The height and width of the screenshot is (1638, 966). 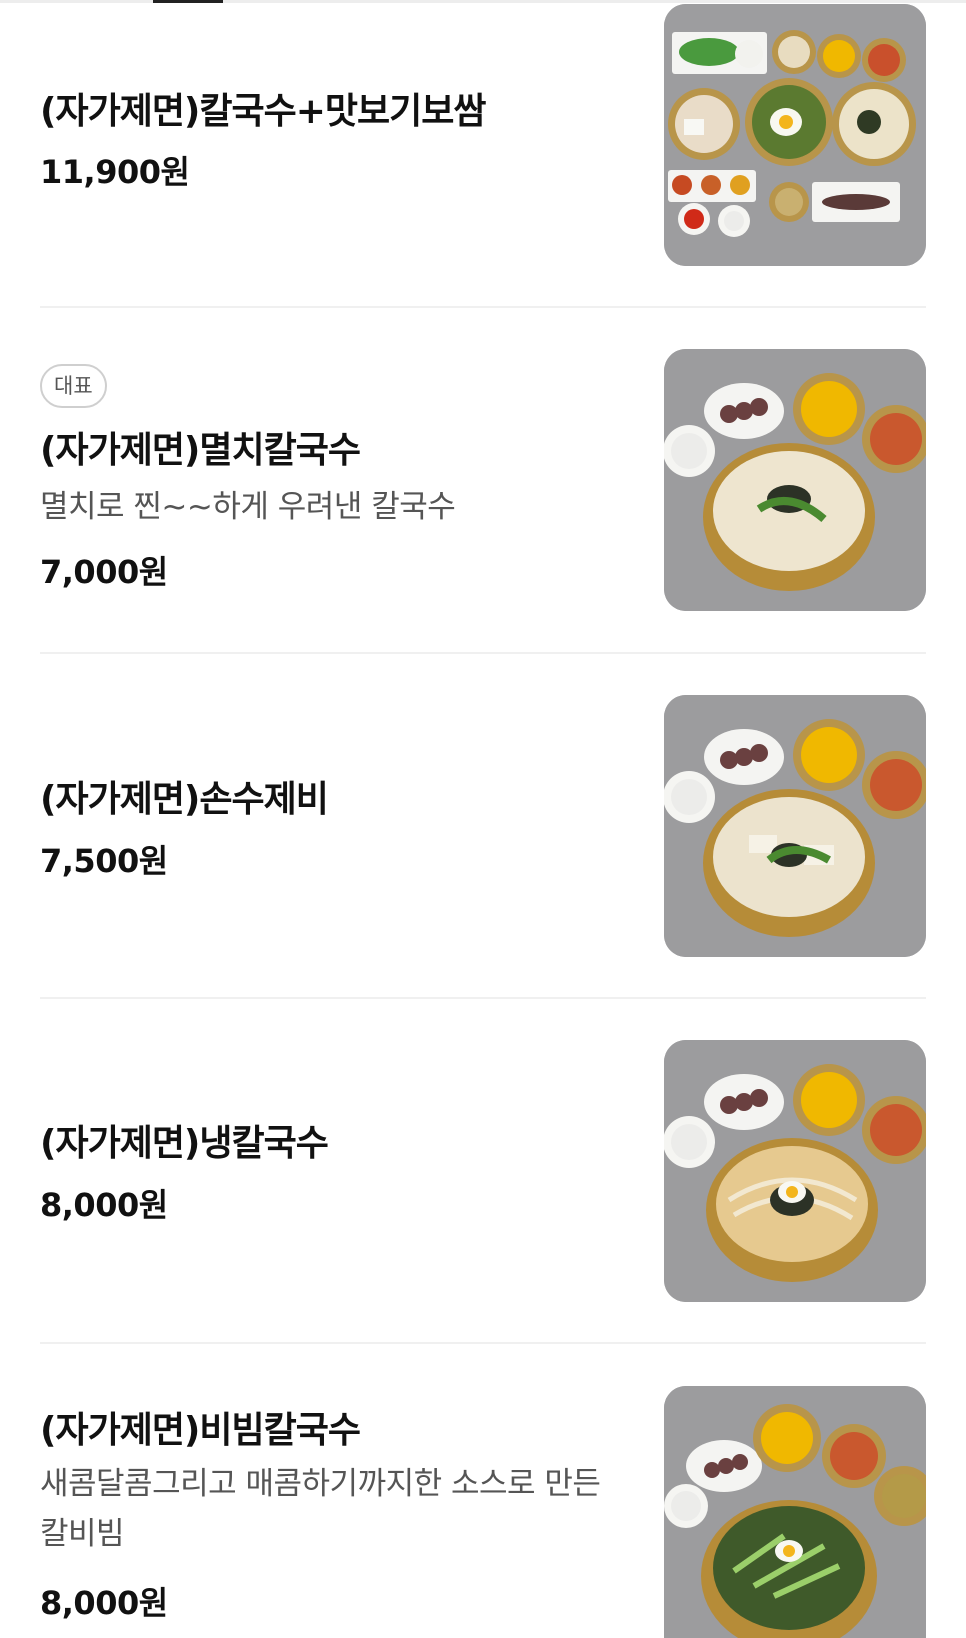 What do you see at coordinates (330, 826) in the screenshot?
I see `menu-item-info: (자가제면)손수제비 7,500원` at bounding box center [330, 826].